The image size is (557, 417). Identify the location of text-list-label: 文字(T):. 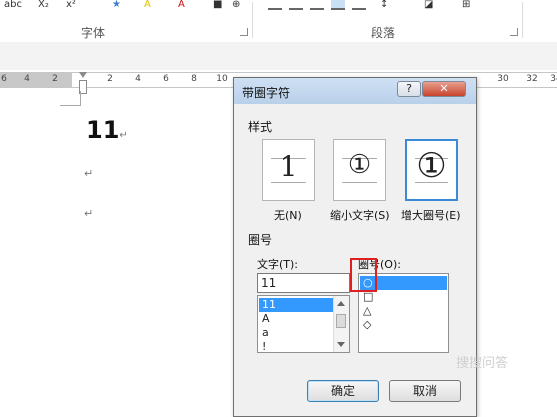
(278, 264).